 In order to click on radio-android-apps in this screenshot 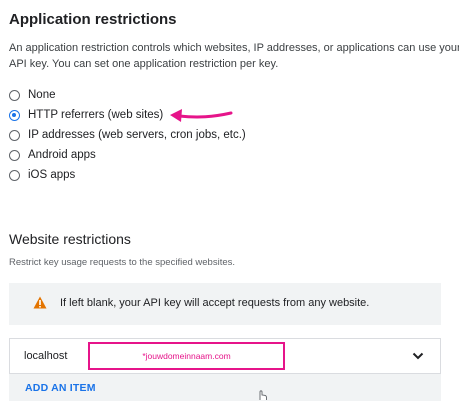, I will do `click(14, 155)`.